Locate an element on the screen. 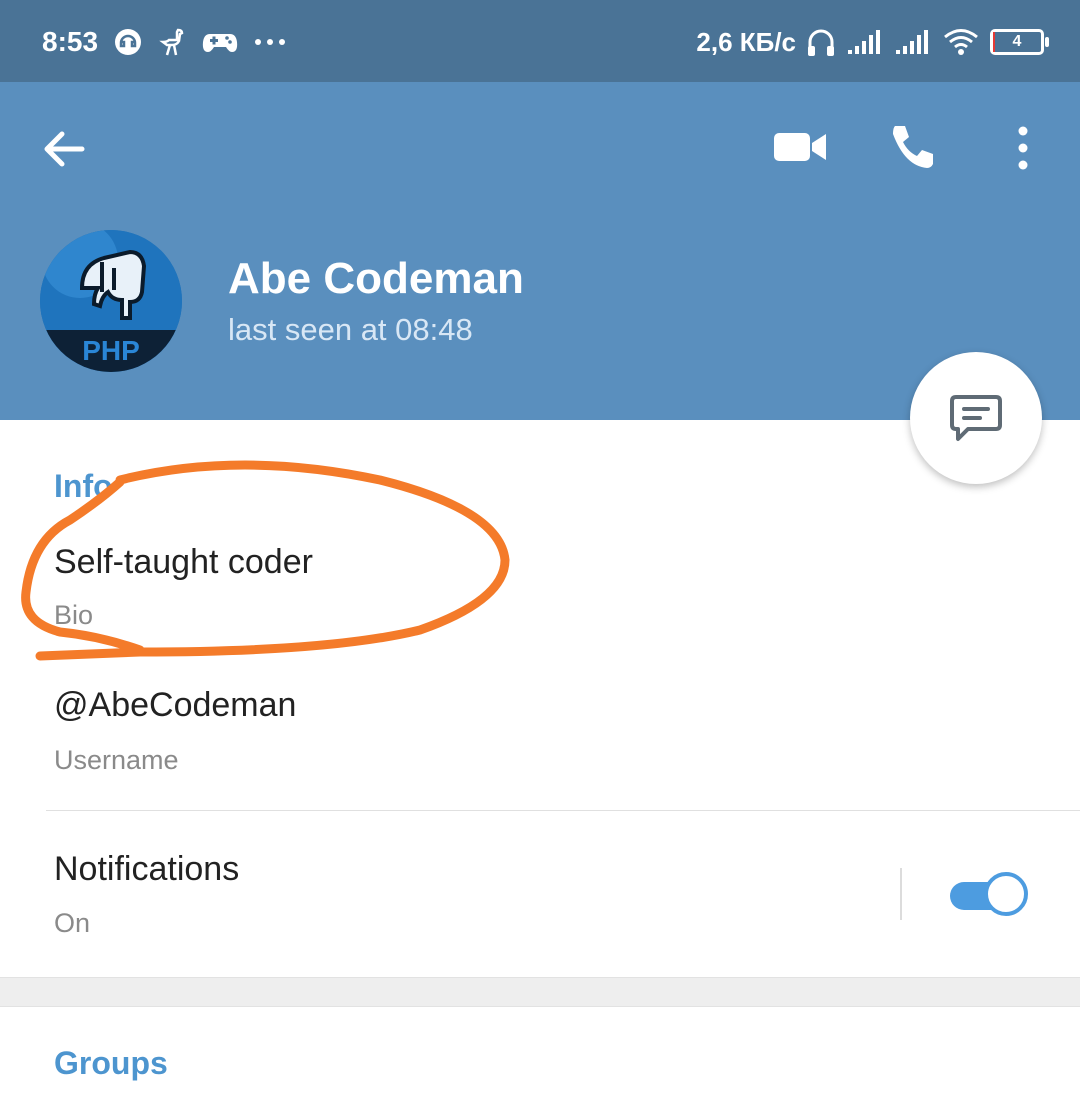 The image size is (1080, 1098). status-time: 8:53 is located at coordinates (70, 41).